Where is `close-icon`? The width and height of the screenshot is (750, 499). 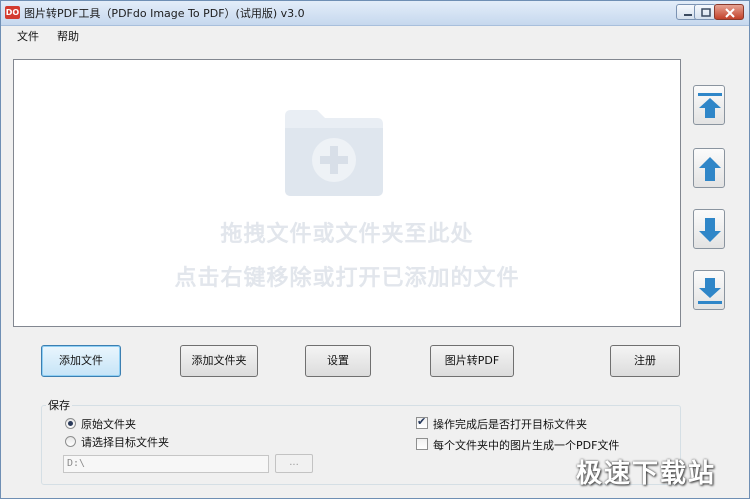
close-icon is located at coordinates (730, 13).